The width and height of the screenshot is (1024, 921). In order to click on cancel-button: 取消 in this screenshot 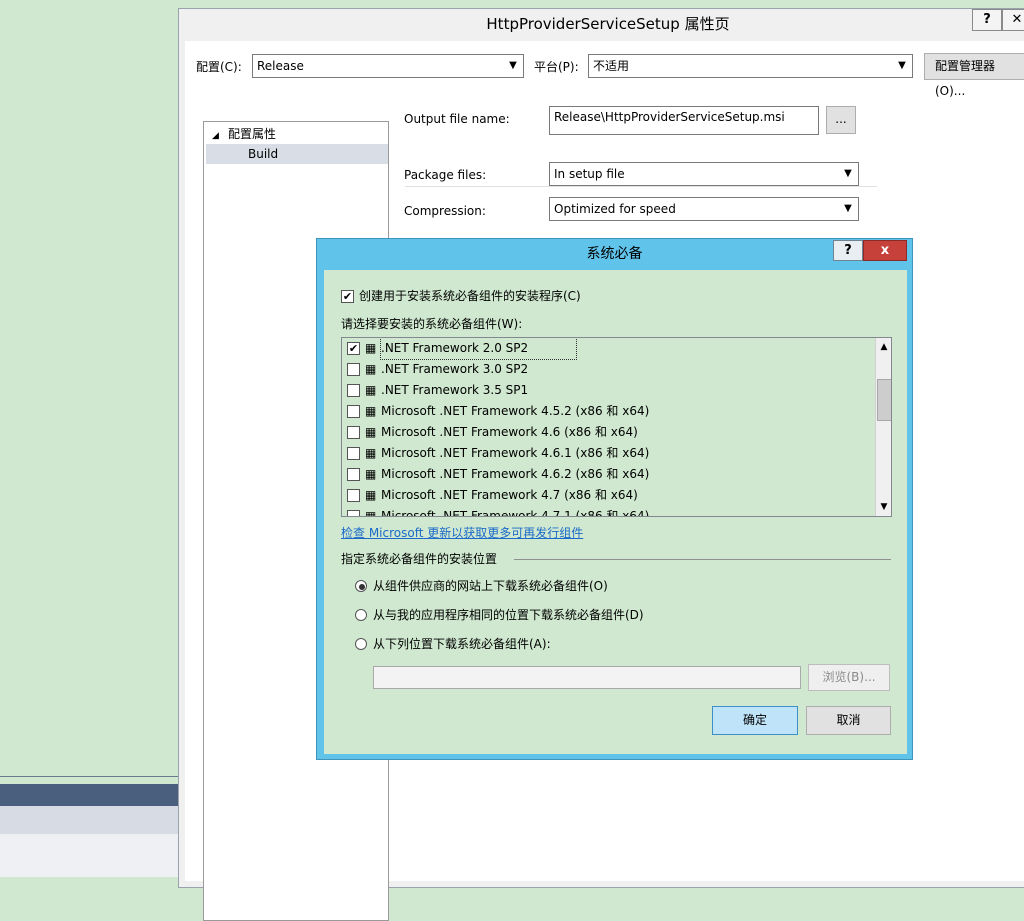, I will do `click(848, 720)`.